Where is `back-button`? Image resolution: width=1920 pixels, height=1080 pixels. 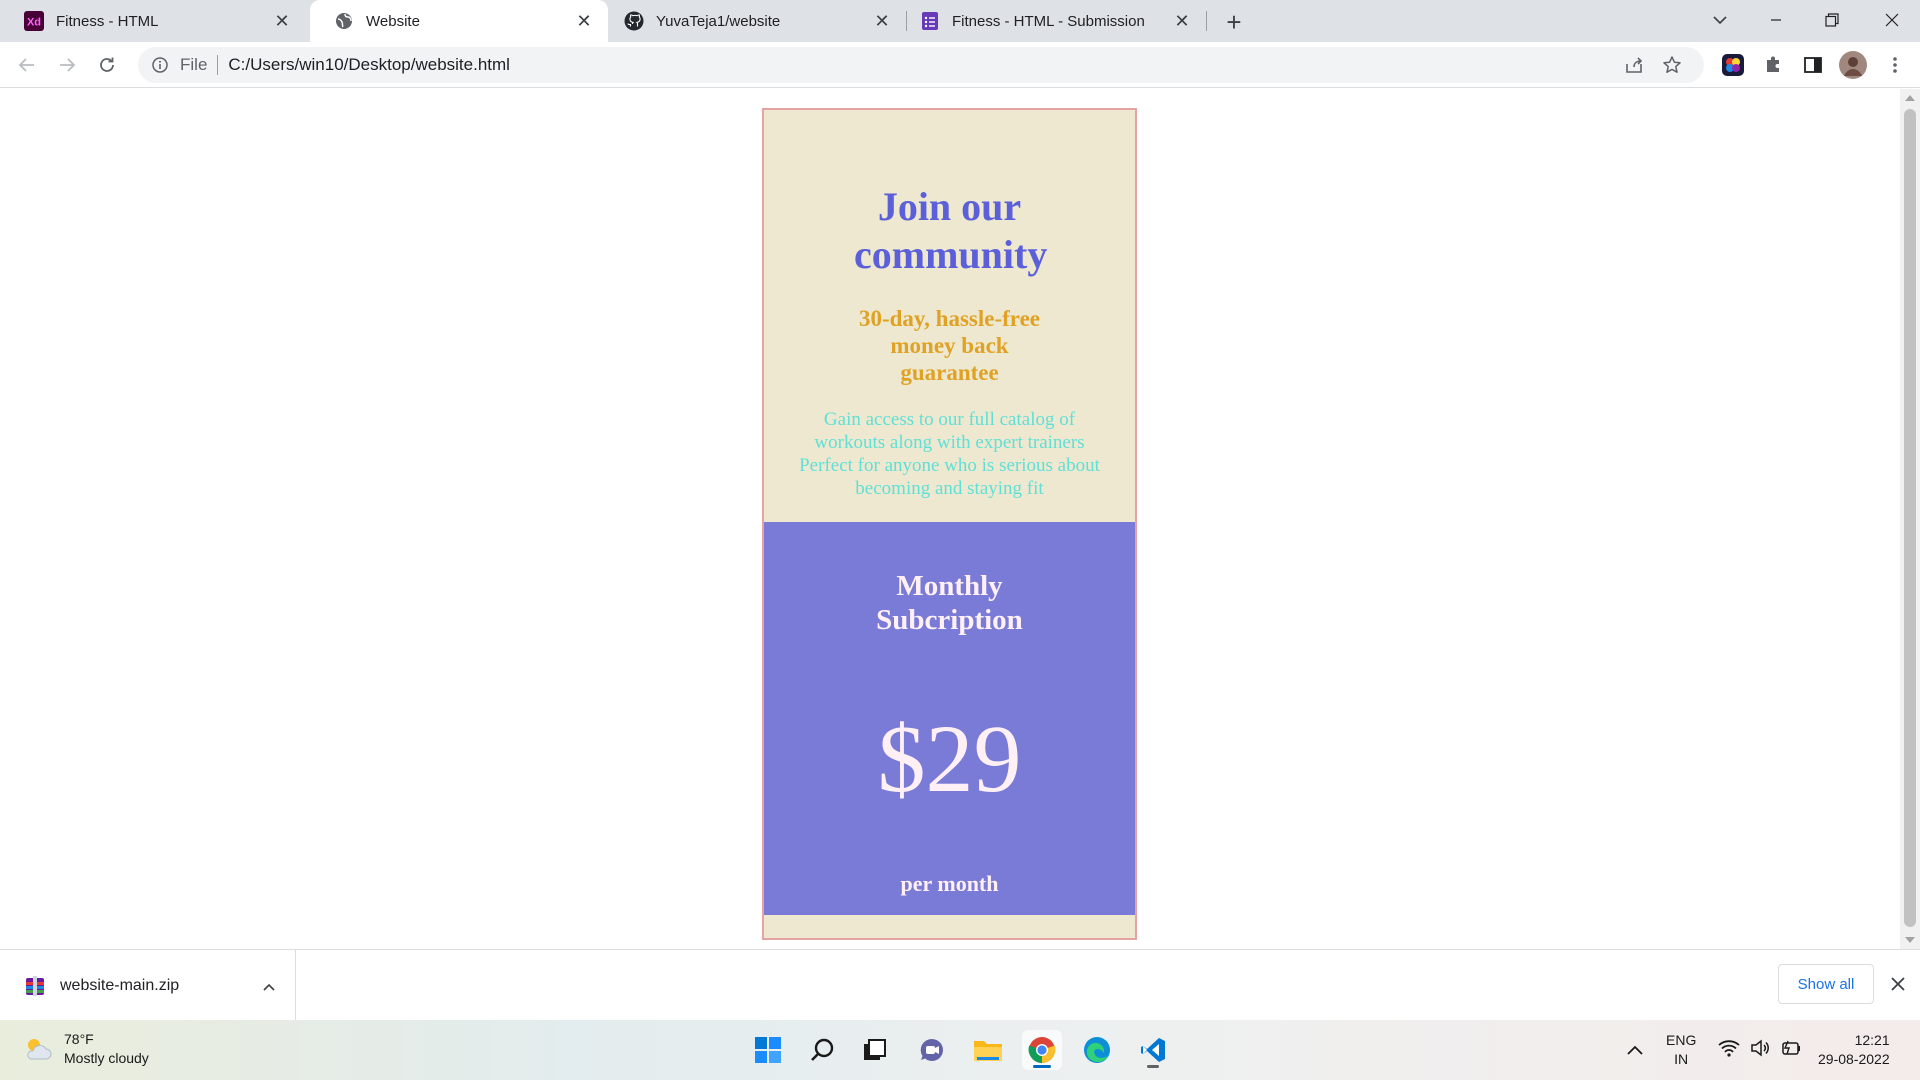 back-button is located at coordinates (27, 65).